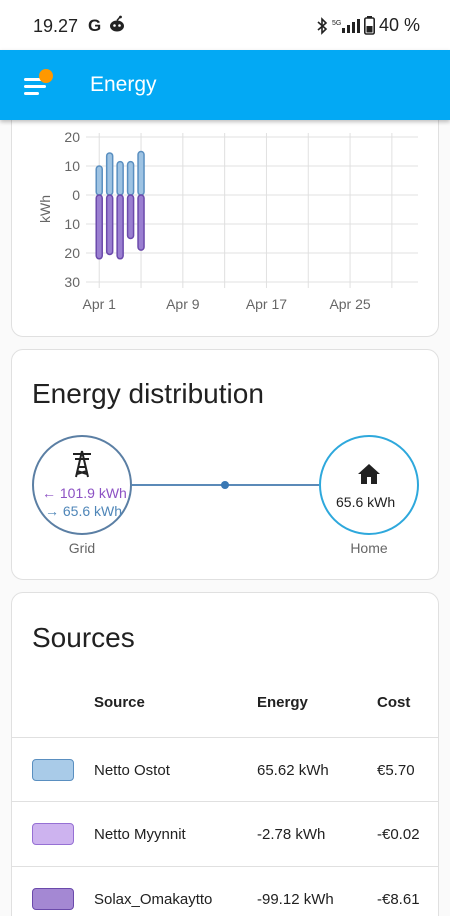 This screenshot has height=916, width=450. Describe the element at coordinates (366, 502) in the screenshot. I see `home-value: 65.6 kWh` at that location.